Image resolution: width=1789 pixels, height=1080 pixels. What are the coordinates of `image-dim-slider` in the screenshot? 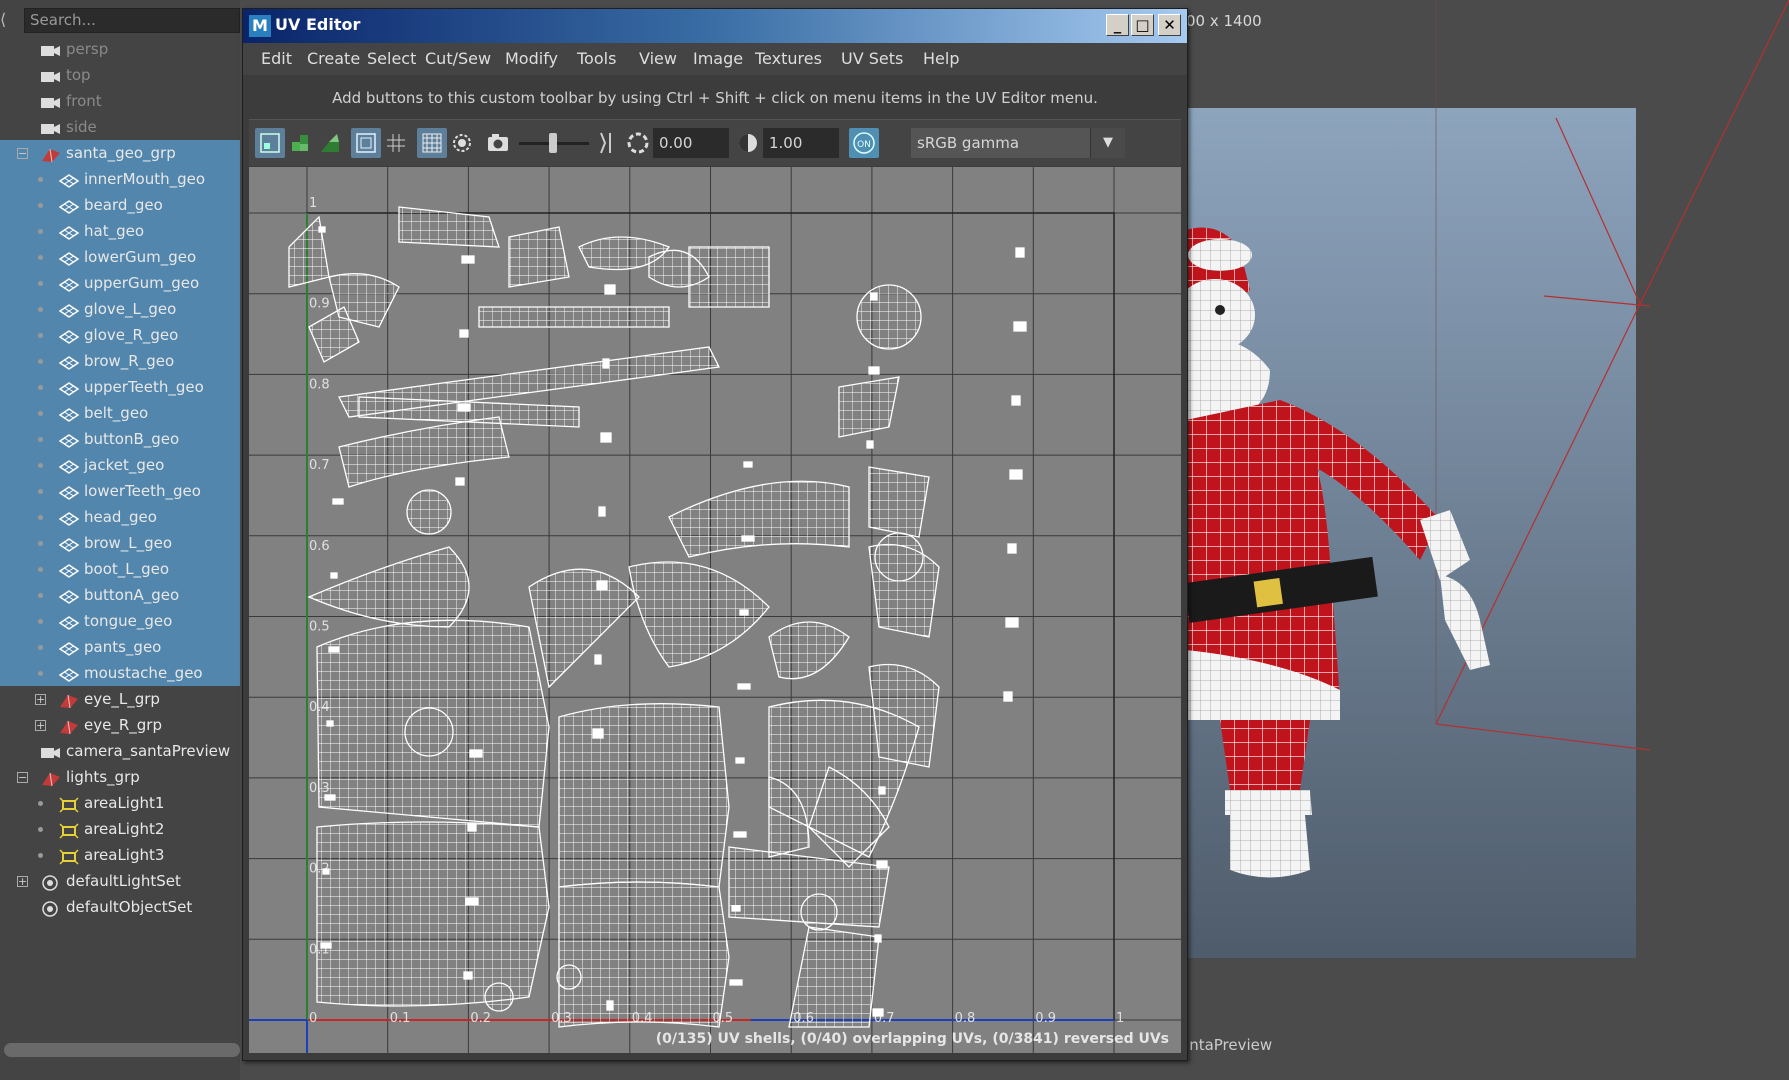 It's located at (554, 143).